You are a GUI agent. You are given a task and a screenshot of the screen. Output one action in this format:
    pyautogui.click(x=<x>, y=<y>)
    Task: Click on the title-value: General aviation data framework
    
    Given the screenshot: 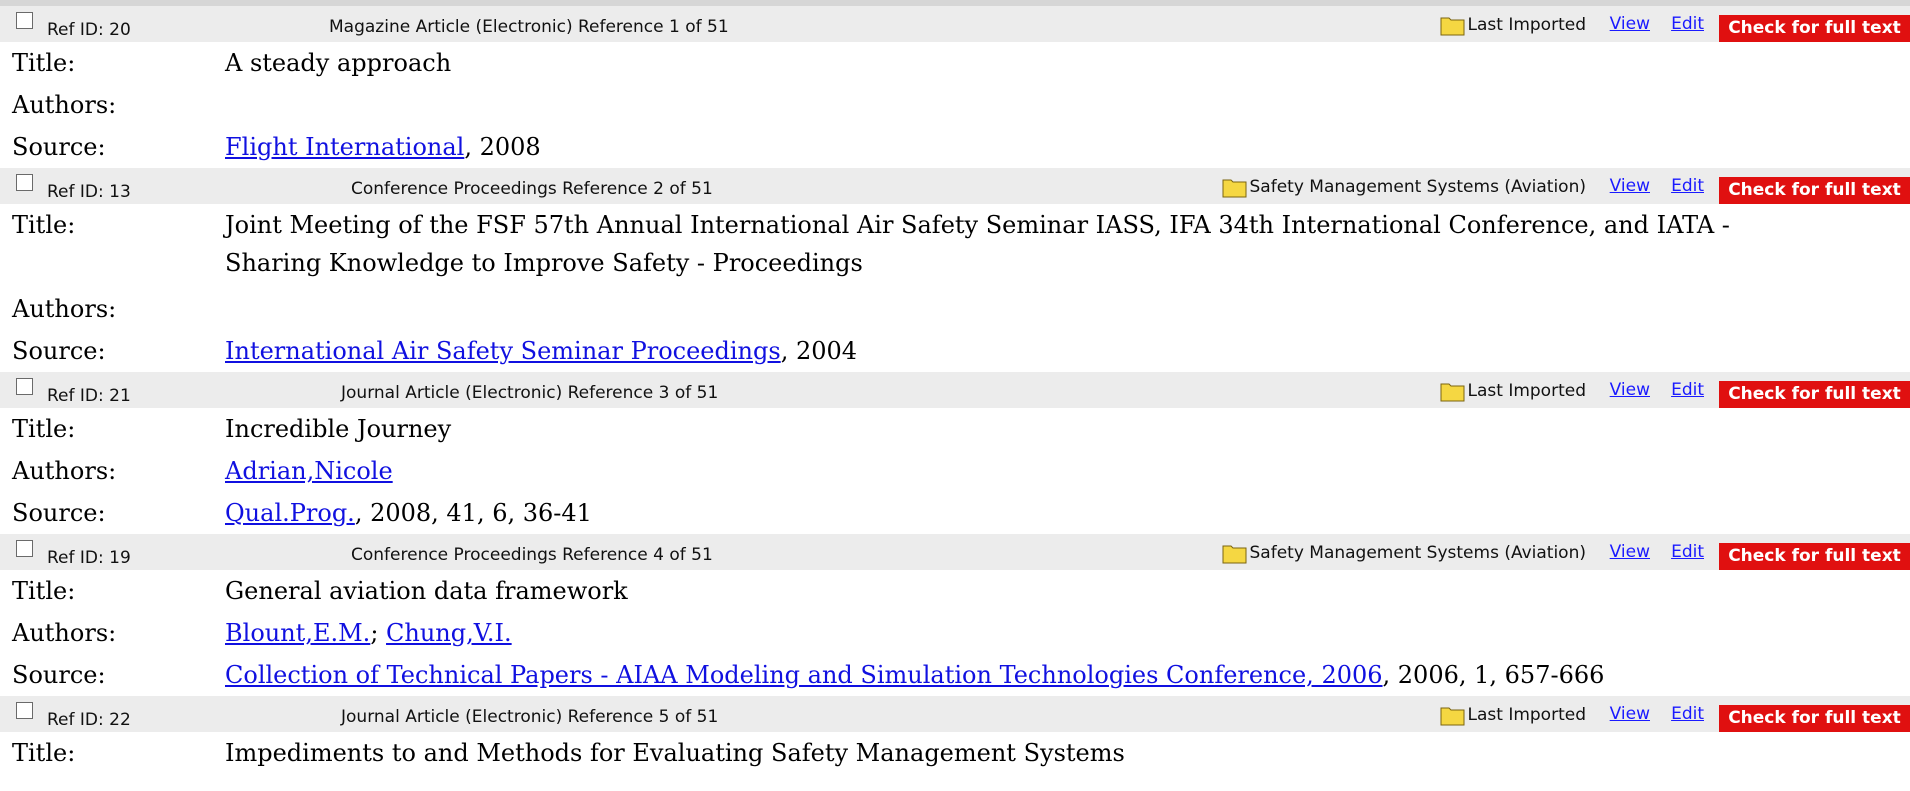 What is the action you would take?
    pyautogui.click(x=426, y=591)
    